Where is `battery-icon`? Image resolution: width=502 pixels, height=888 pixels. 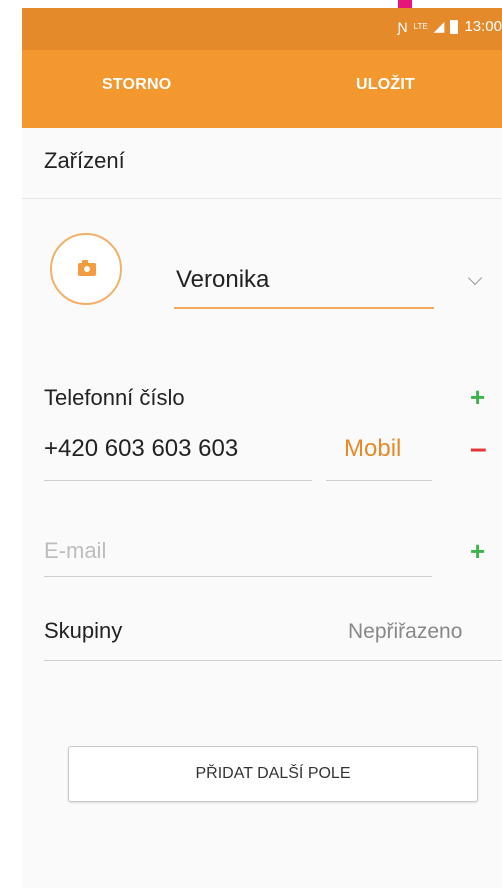 battery-icon is located at coordinates (454, 26).